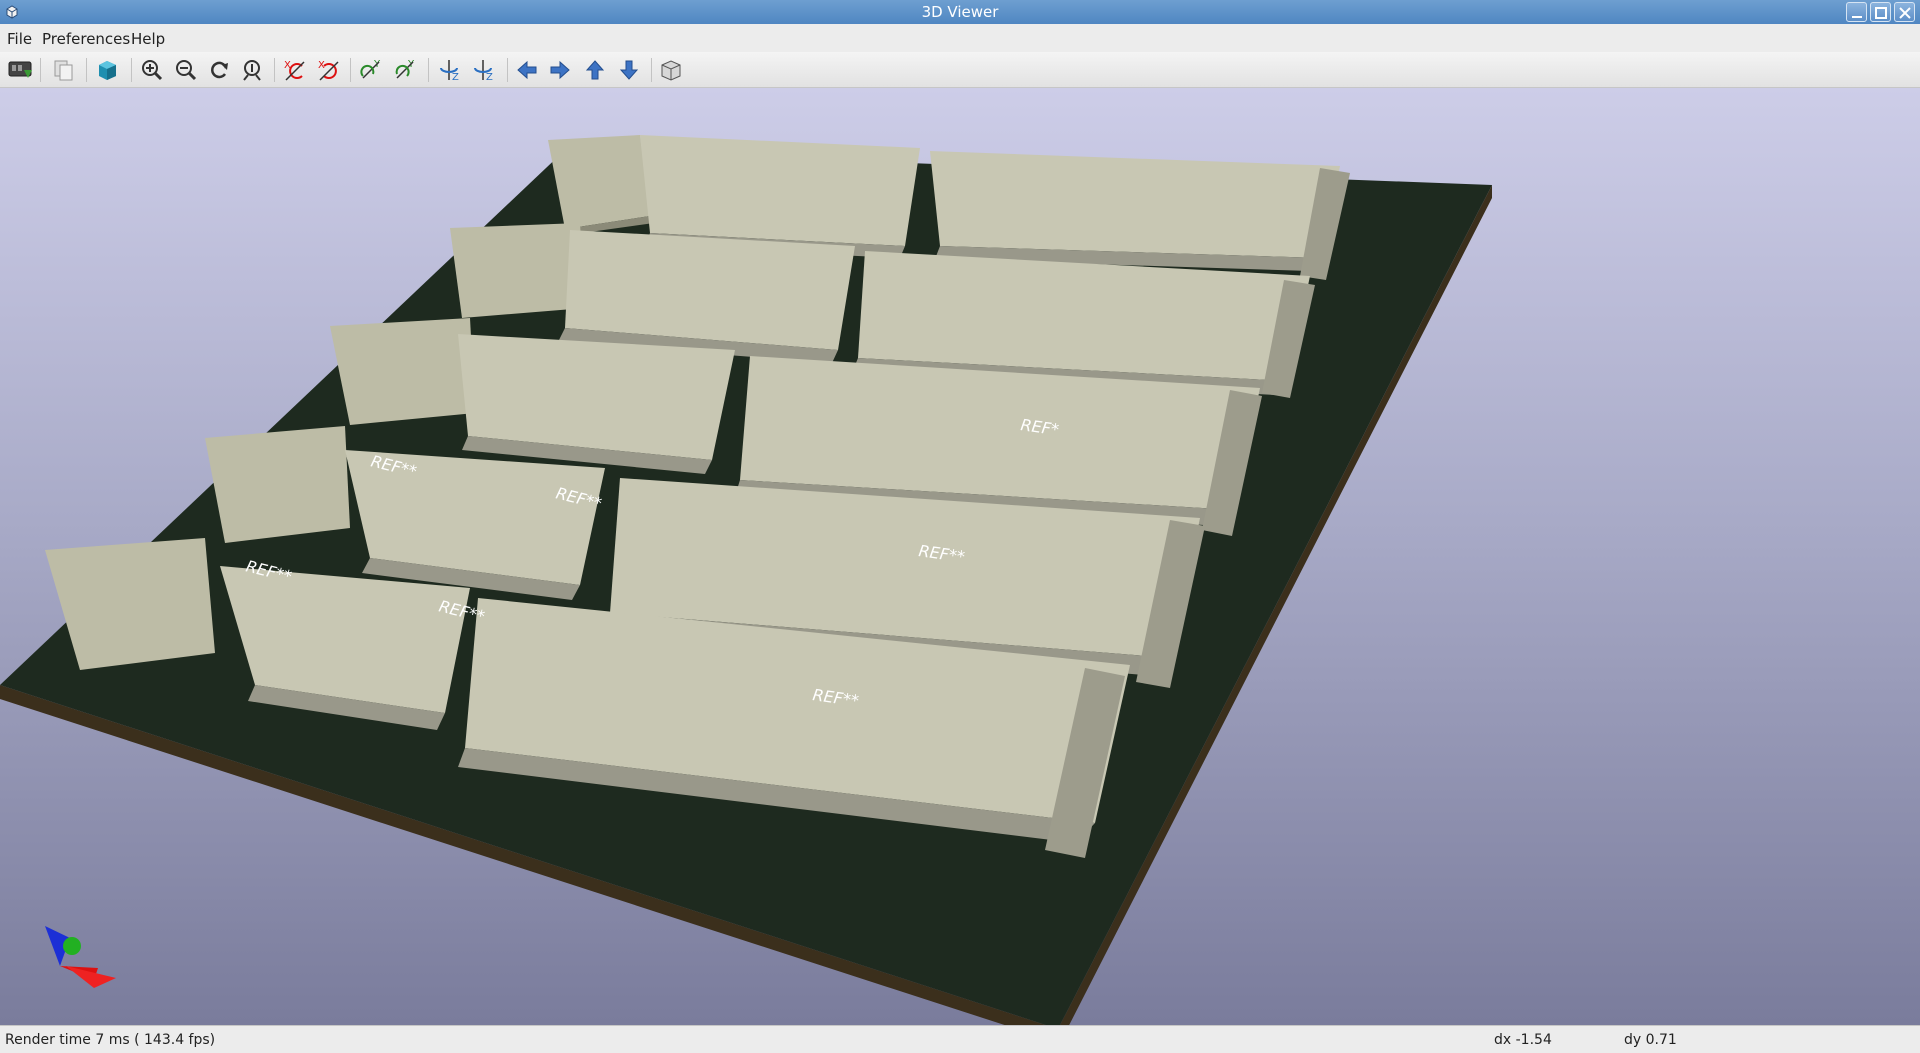 The width and height of the screenshot is (1920, 1053). I want to click on copy-image-icon, so click(64, 70).